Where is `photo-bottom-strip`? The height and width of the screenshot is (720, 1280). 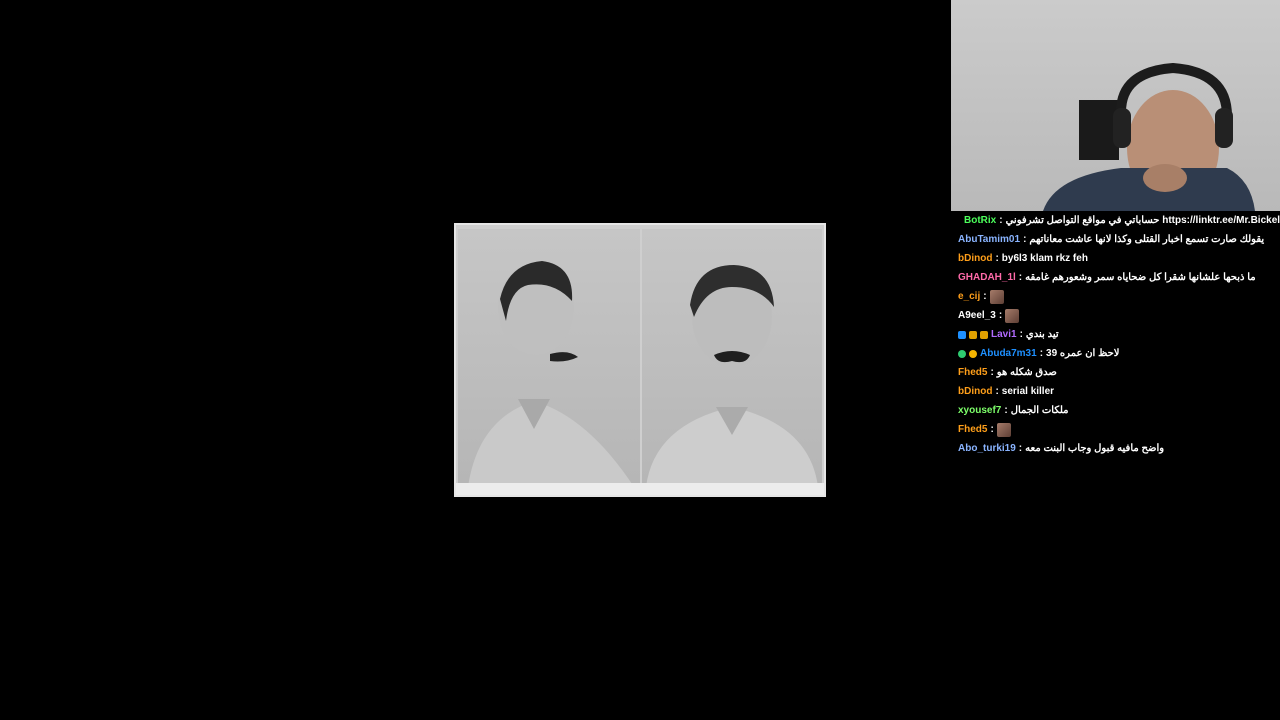
photo-bottom-strip is located at coordinates (640, 489).